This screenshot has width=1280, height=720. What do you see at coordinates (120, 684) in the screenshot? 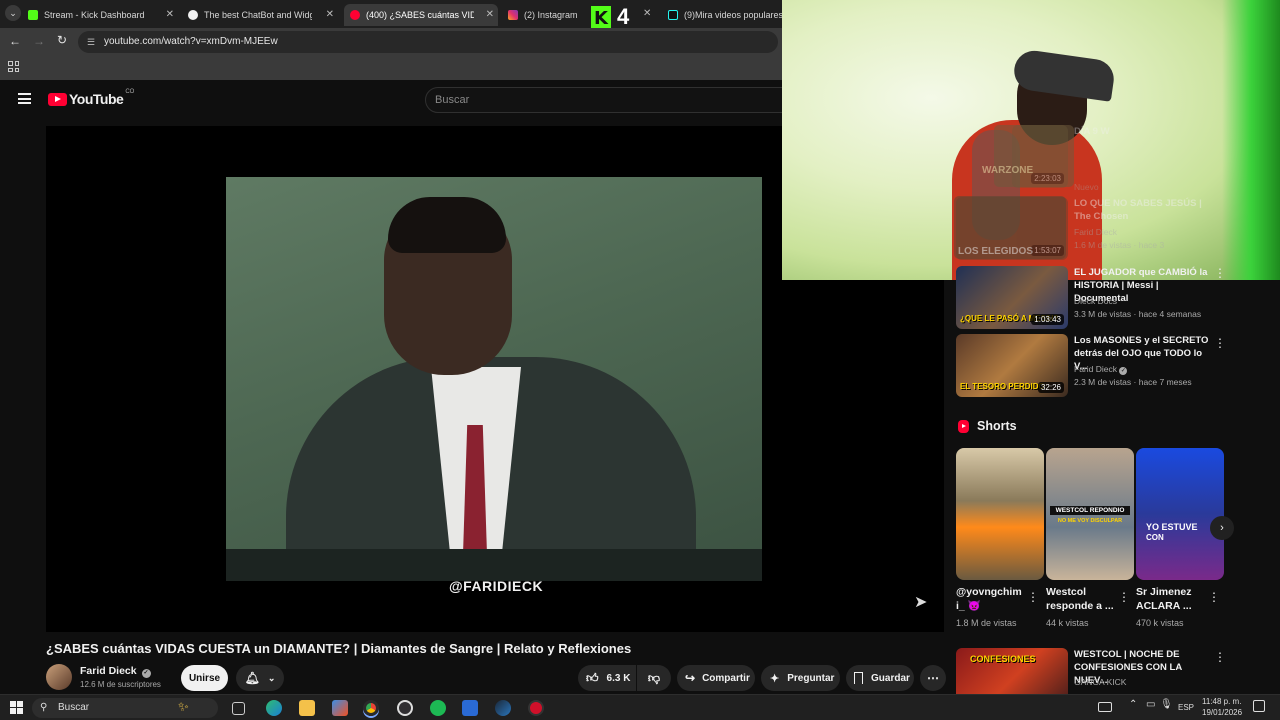
I see `subscriber-count: 12.6 M de suscriptores` at bounding box center [120, 684].